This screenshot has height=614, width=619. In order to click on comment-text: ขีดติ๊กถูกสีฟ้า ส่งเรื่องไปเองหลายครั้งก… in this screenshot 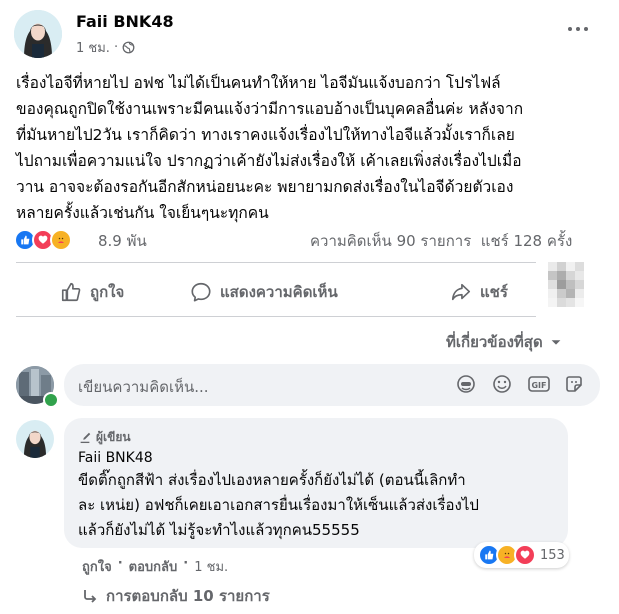, I will do `click(278, 505)`.